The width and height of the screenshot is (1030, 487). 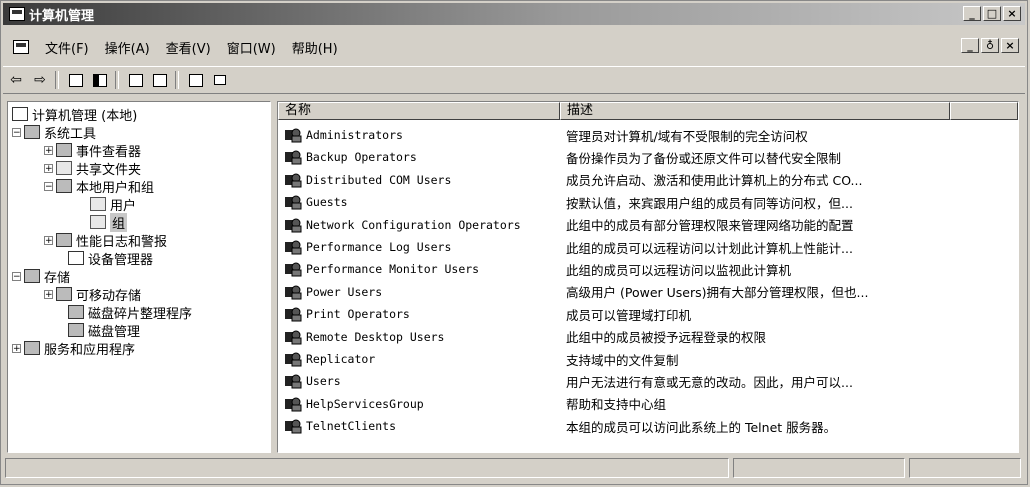 What do you see at coordinates (32, 276) in the screenshot?
I see `storage-icon` at bounding box center [32, 276].